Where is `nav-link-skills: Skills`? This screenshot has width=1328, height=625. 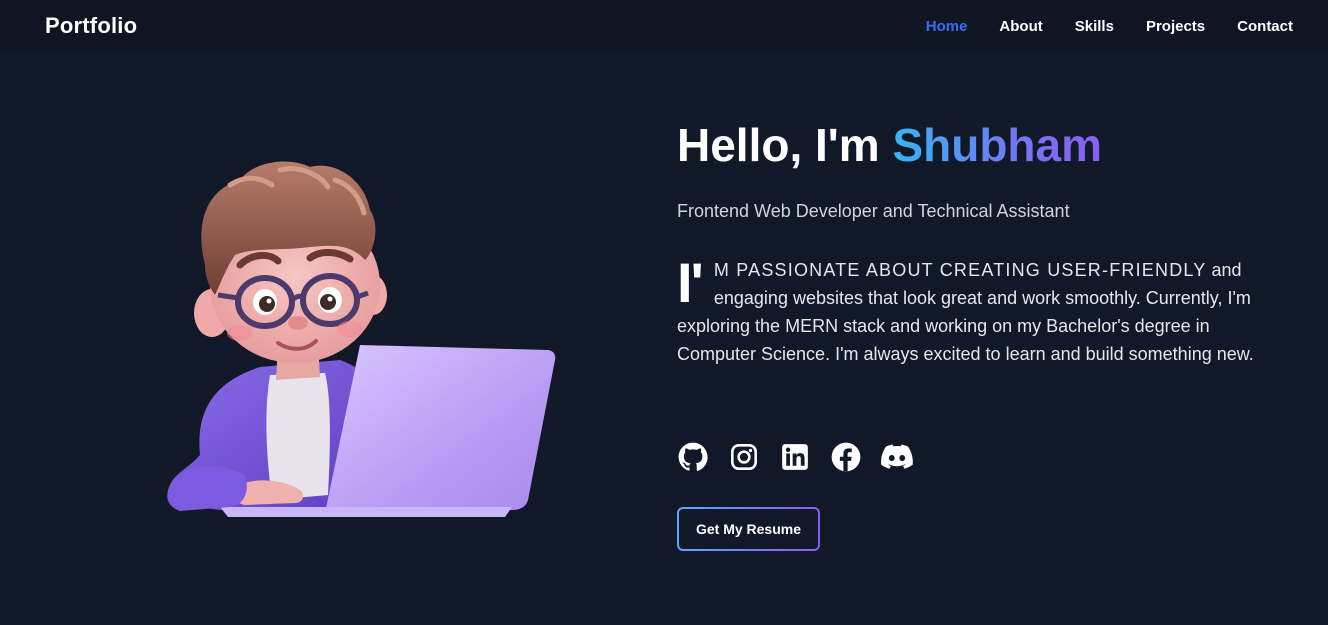 nav-link-skills: Skills is located at coordinates (1094, 26).